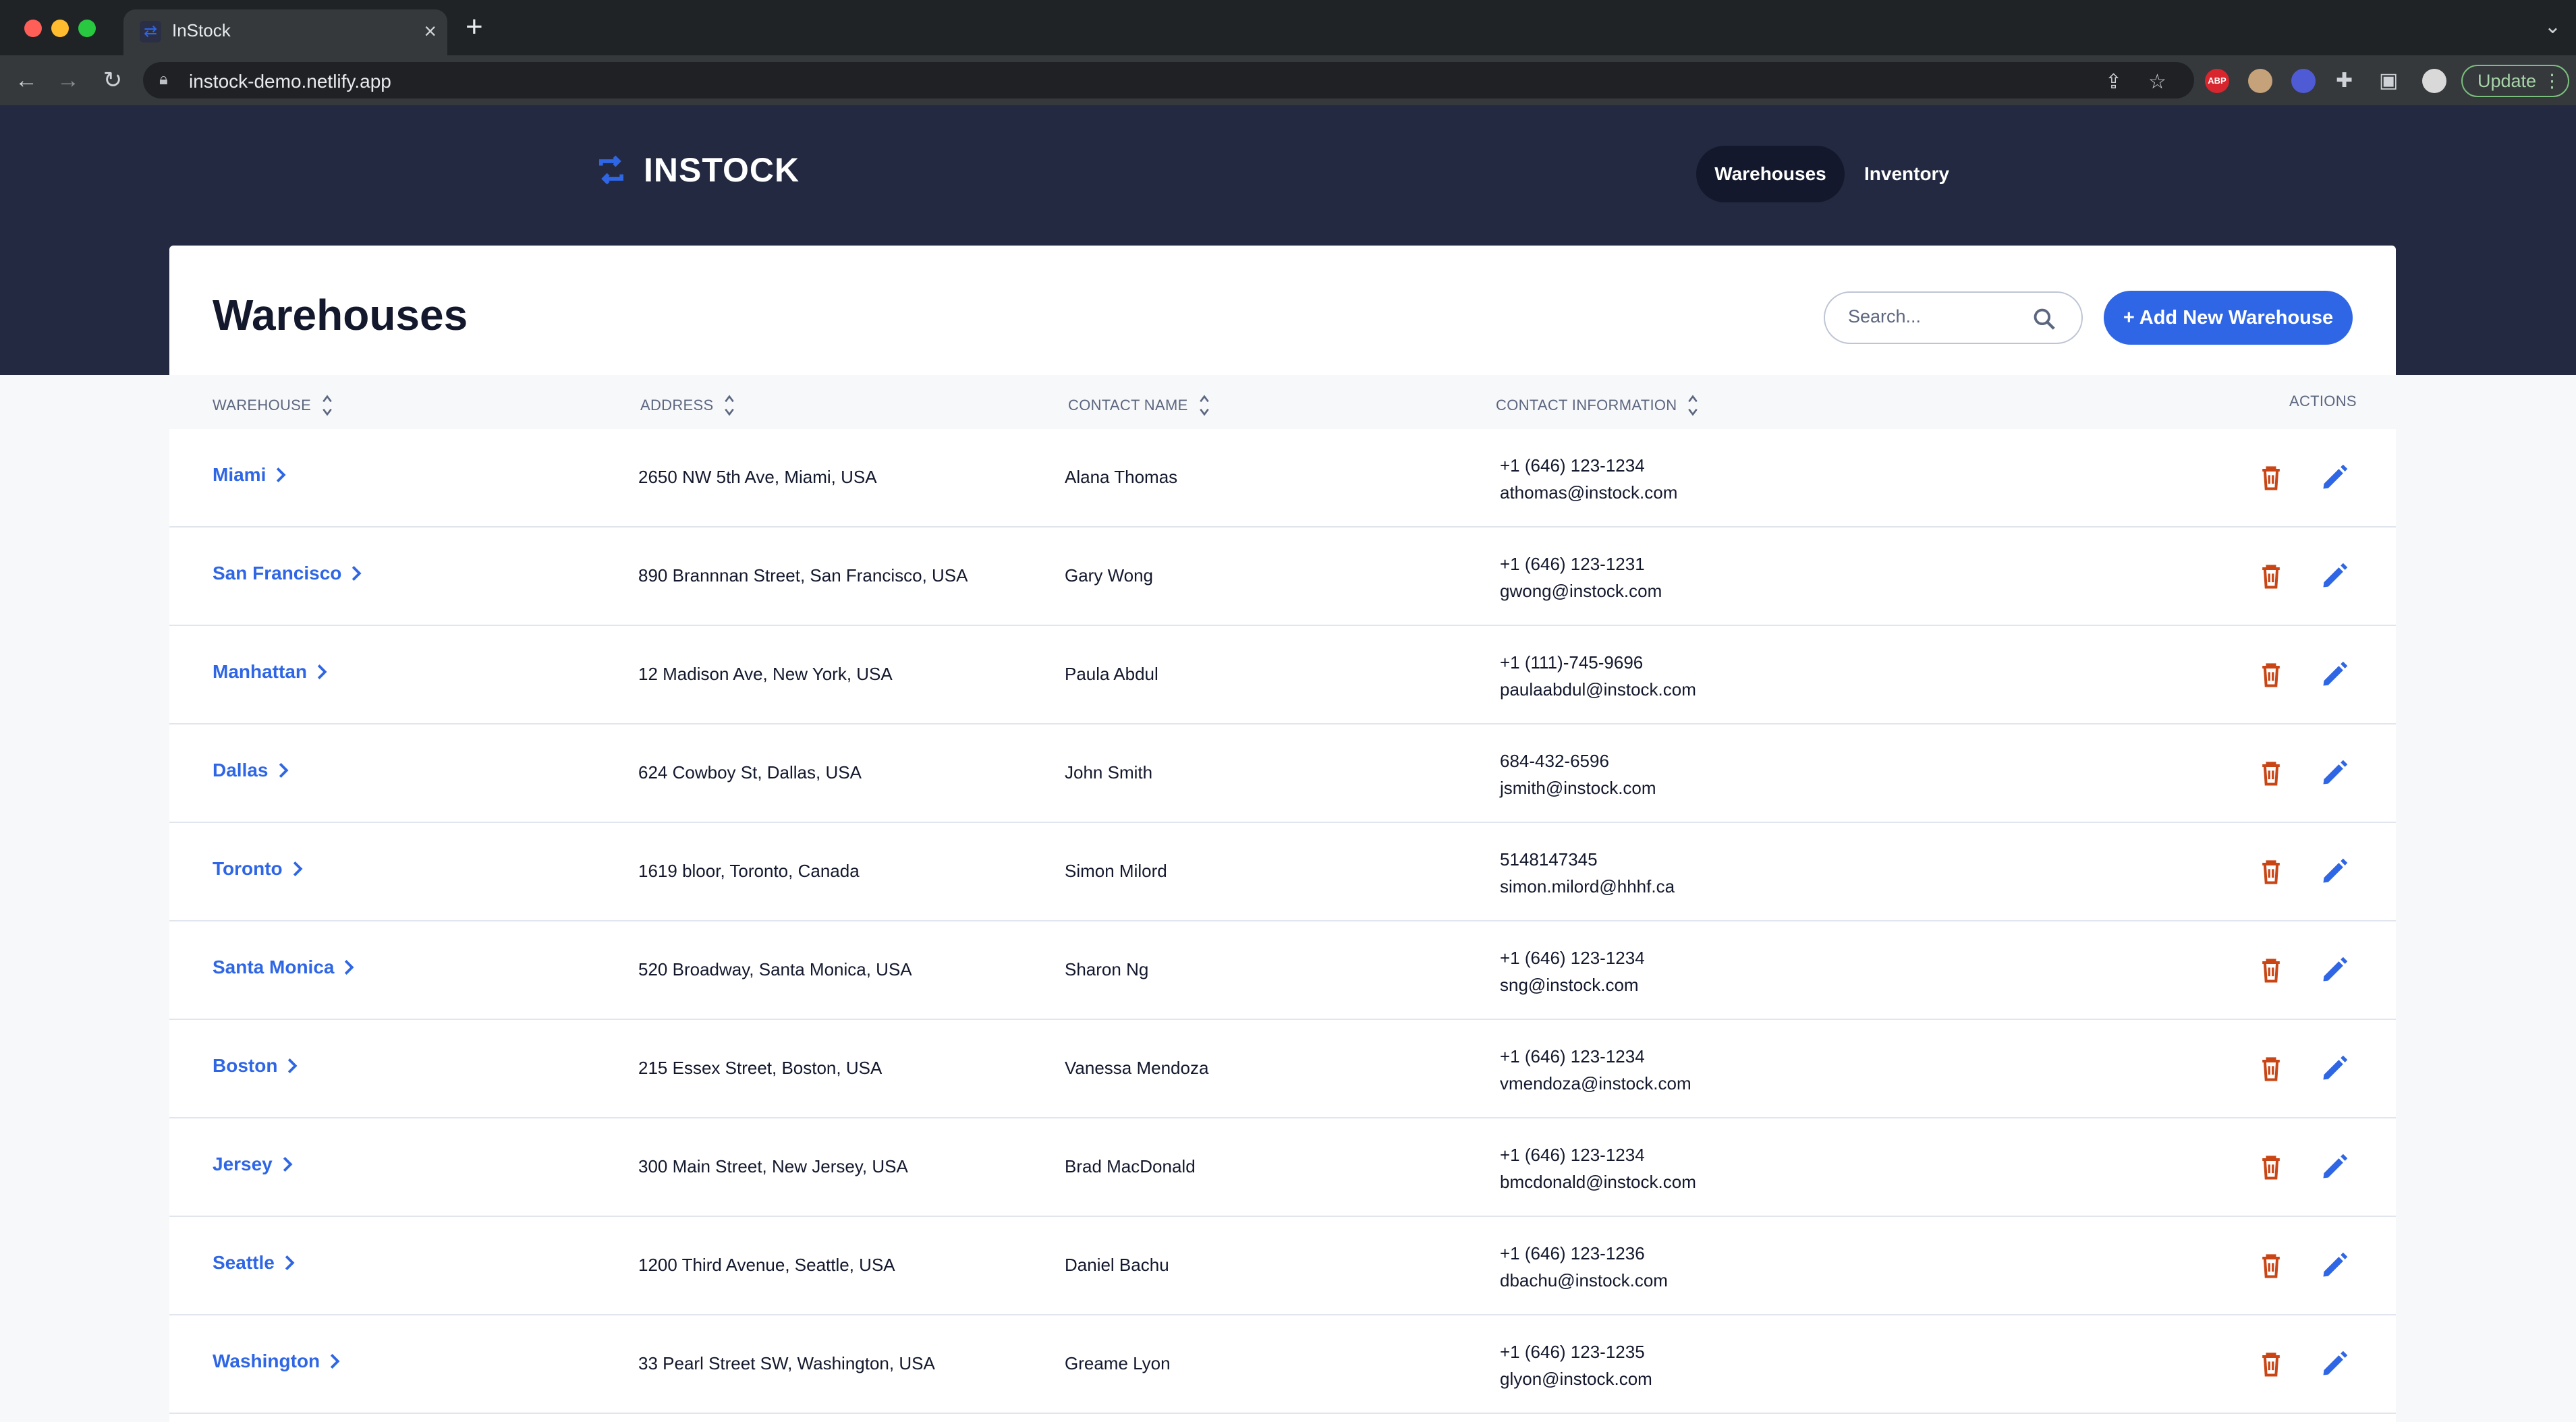 This screenshot has height=1422, width=2576. I want to click on menu-dots-icon: ⋮, so click(2552, 81).